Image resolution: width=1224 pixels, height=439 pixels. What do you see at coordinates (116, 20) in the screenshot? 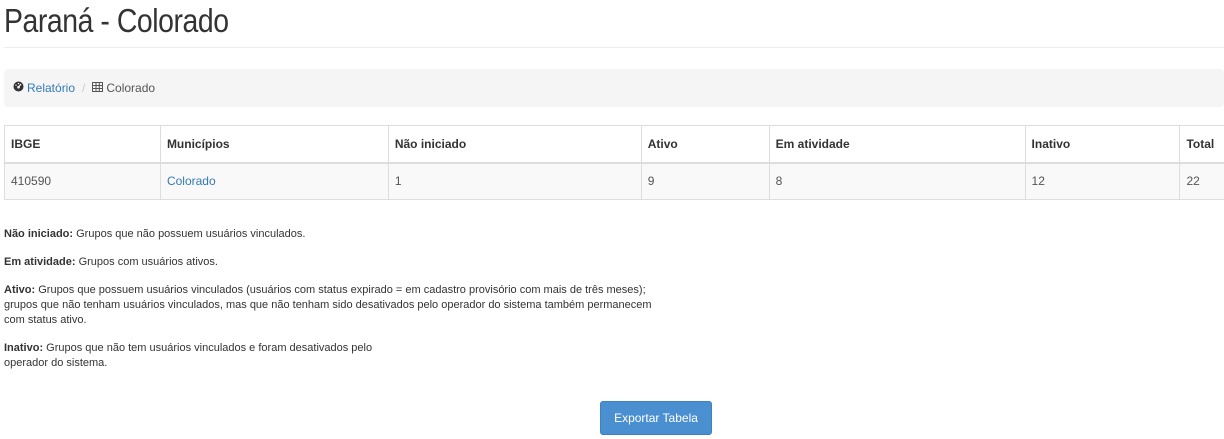
I see `page-title: Paraná - Colorado` at bounding box center [116, 20].